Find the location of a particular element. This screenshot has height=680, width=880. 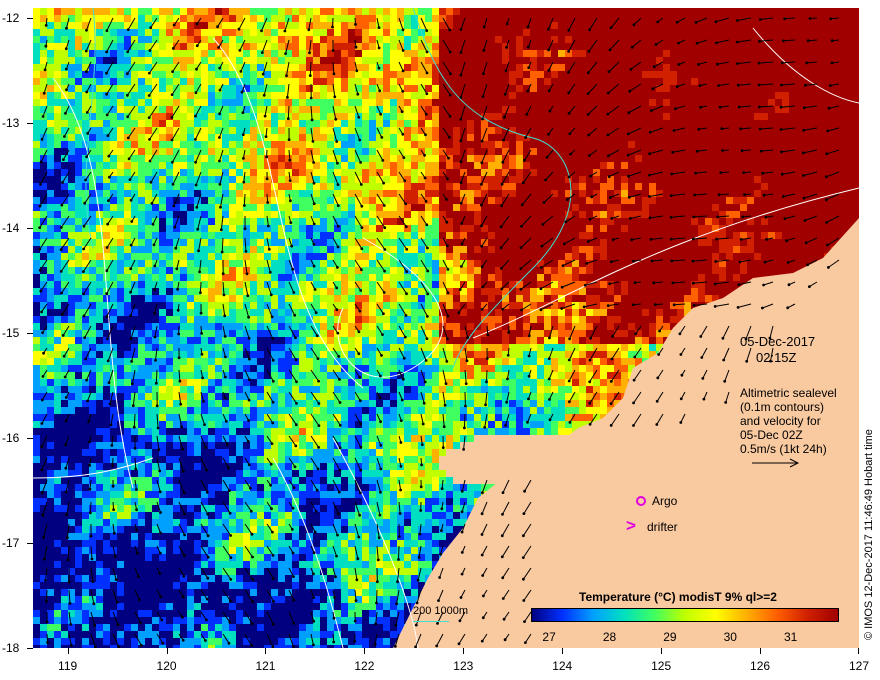

y-tick-label: -16 is located at coordinates (11, 438).